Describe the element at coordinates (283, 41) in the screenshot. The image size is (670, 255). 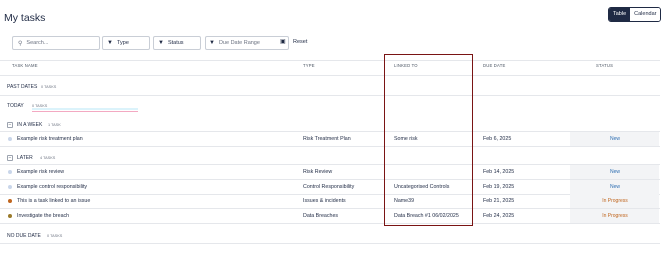
I see `calendar-icon: ▣` at that location.